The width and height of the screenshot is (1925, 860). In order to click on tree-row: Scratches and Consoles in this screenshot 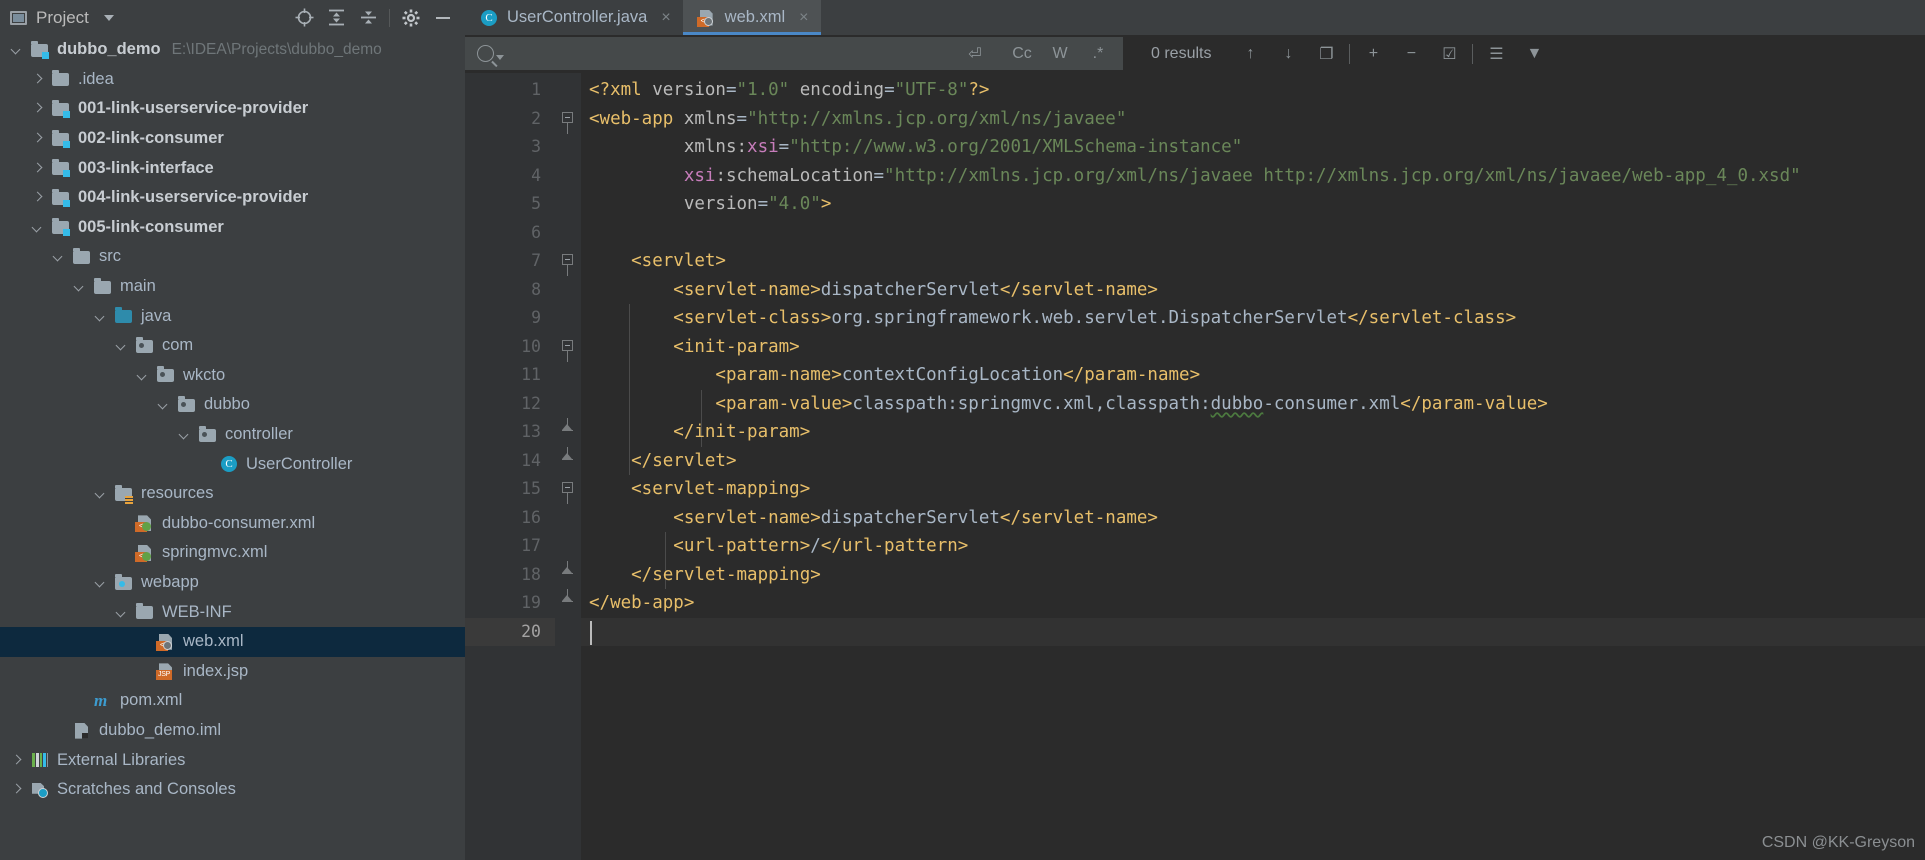, I will do `click(232, 790)`.